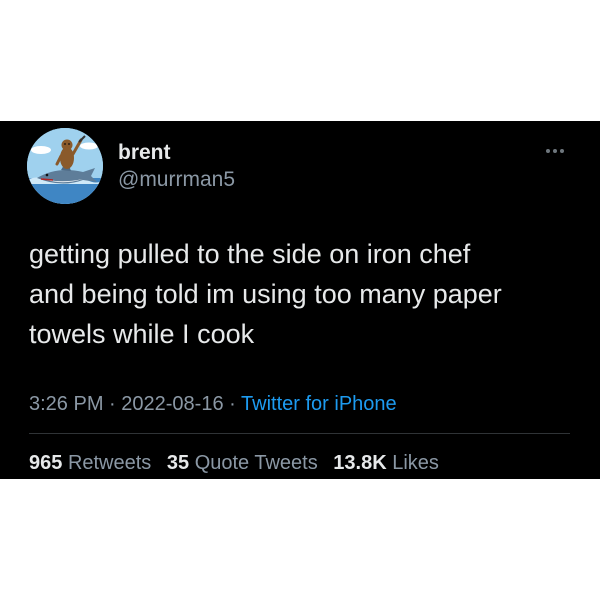 The image size is (600, 600). I want to click on likes-stat: 13.8K Likes, so click(386, 463).